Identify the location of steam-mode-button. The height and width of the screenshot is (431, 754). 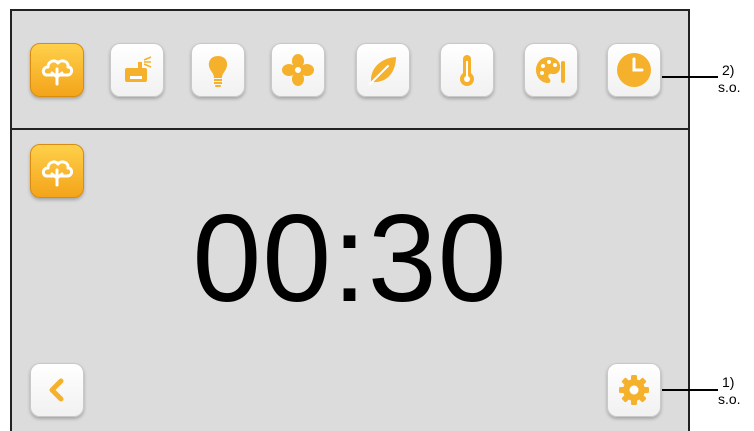
(57, 70).